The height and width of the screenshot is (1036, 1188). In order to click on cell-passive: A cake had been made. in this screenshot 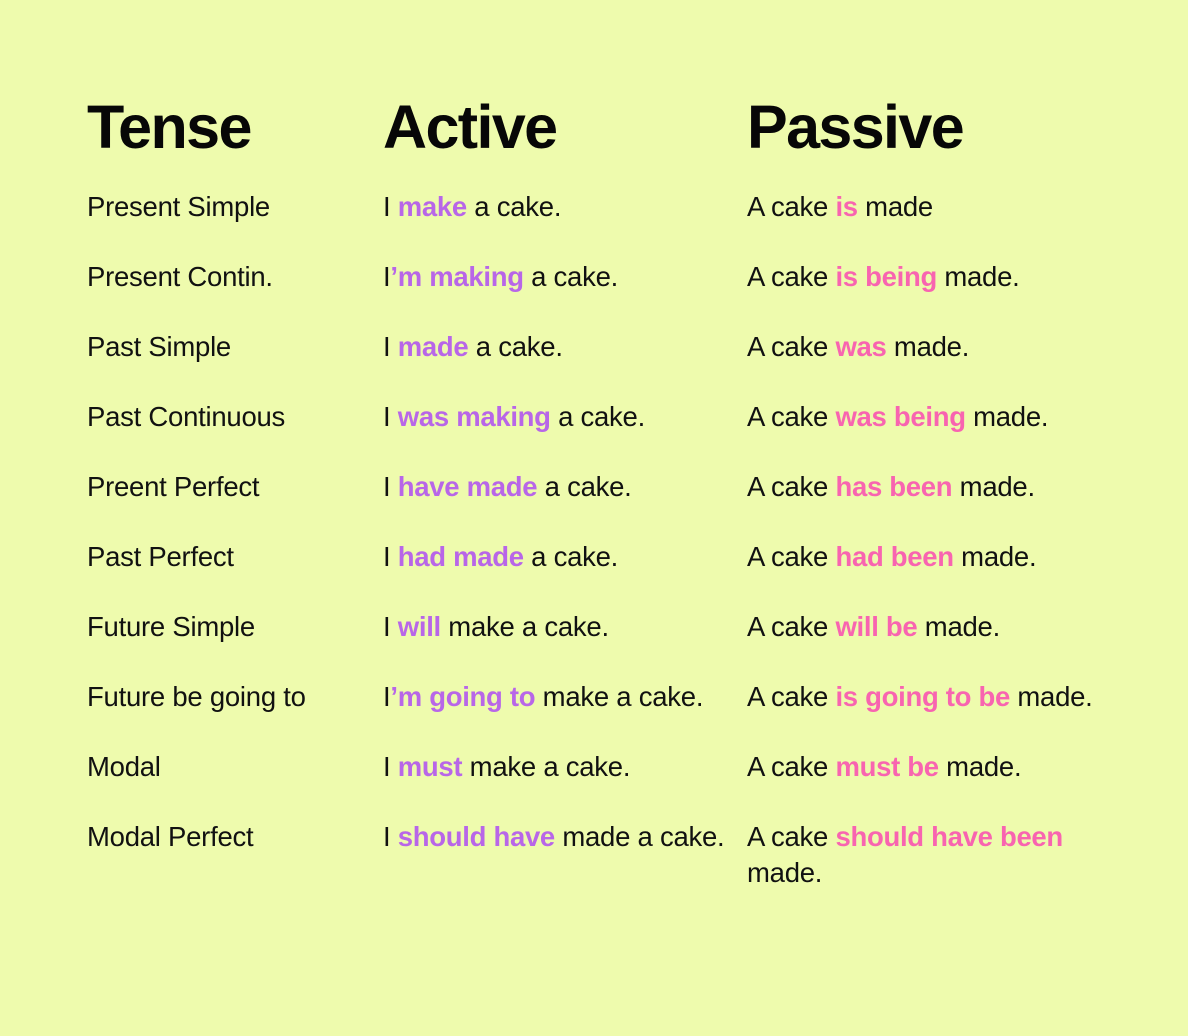, I will do `click(947, 574)`.